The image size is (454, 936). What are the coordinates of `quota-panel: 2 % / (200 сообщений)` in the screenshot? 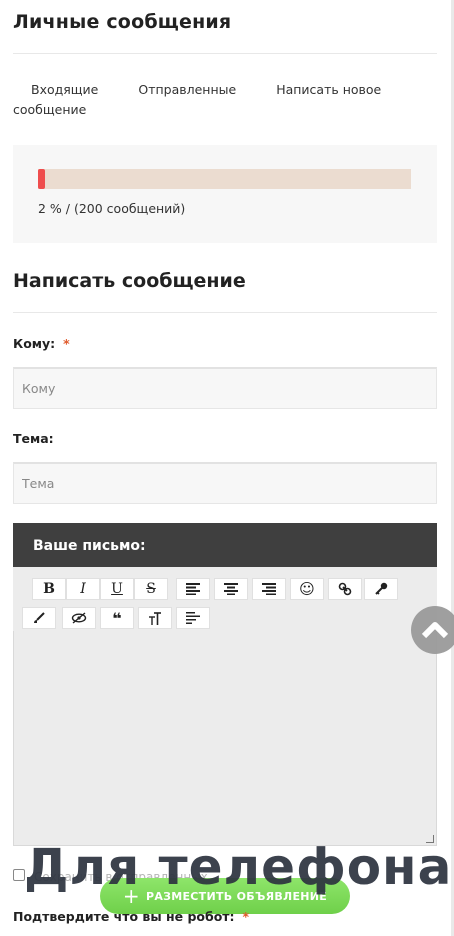 It's located at (225, 194).